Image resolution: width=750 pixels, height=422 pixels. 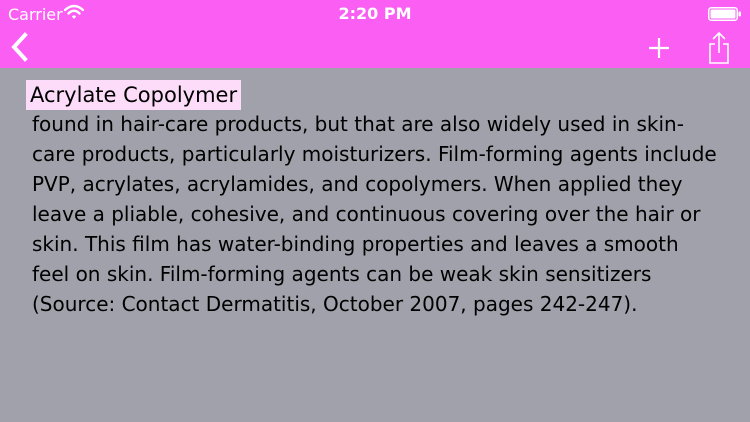 I want to click on navigation-bar, so click(x=375, y=49).